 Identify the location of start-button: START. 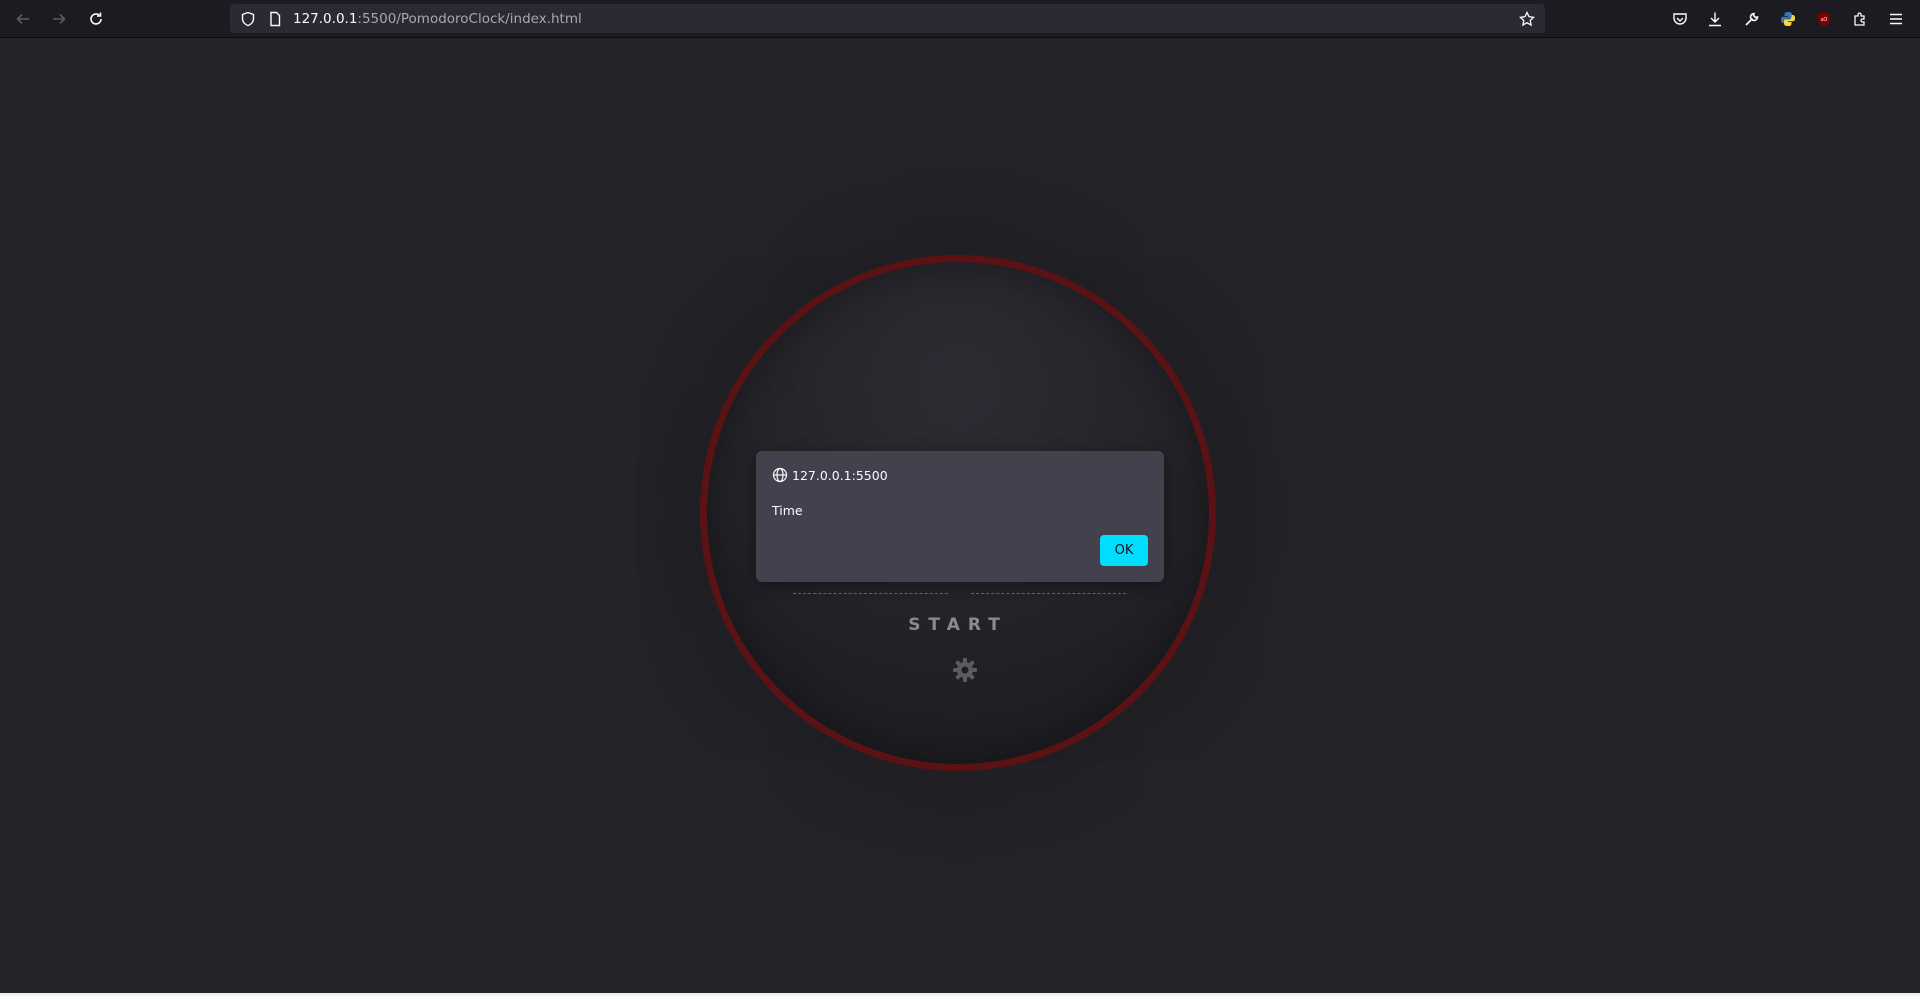
(958, 625).